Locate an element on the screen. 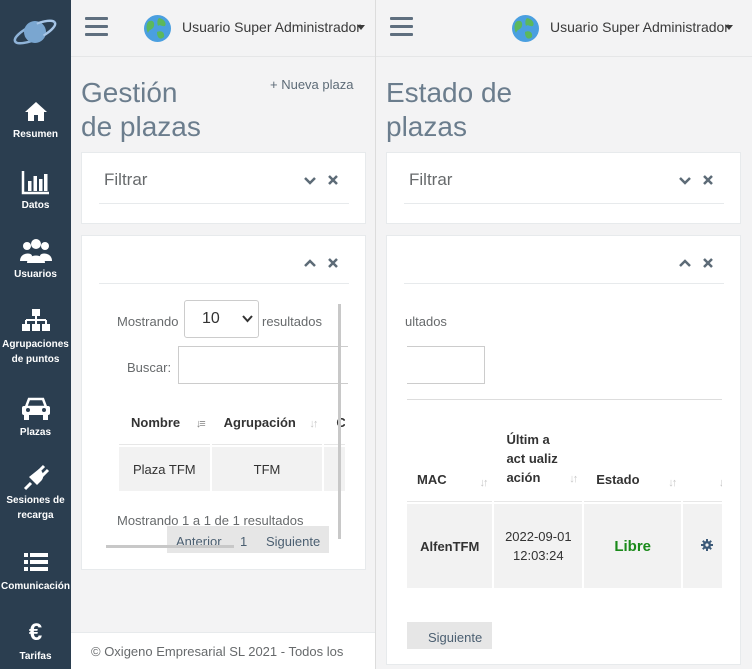 The image size is (752, 669). column-header-nombre: Nombre ↓≡ is located at coordinates (164, 423).